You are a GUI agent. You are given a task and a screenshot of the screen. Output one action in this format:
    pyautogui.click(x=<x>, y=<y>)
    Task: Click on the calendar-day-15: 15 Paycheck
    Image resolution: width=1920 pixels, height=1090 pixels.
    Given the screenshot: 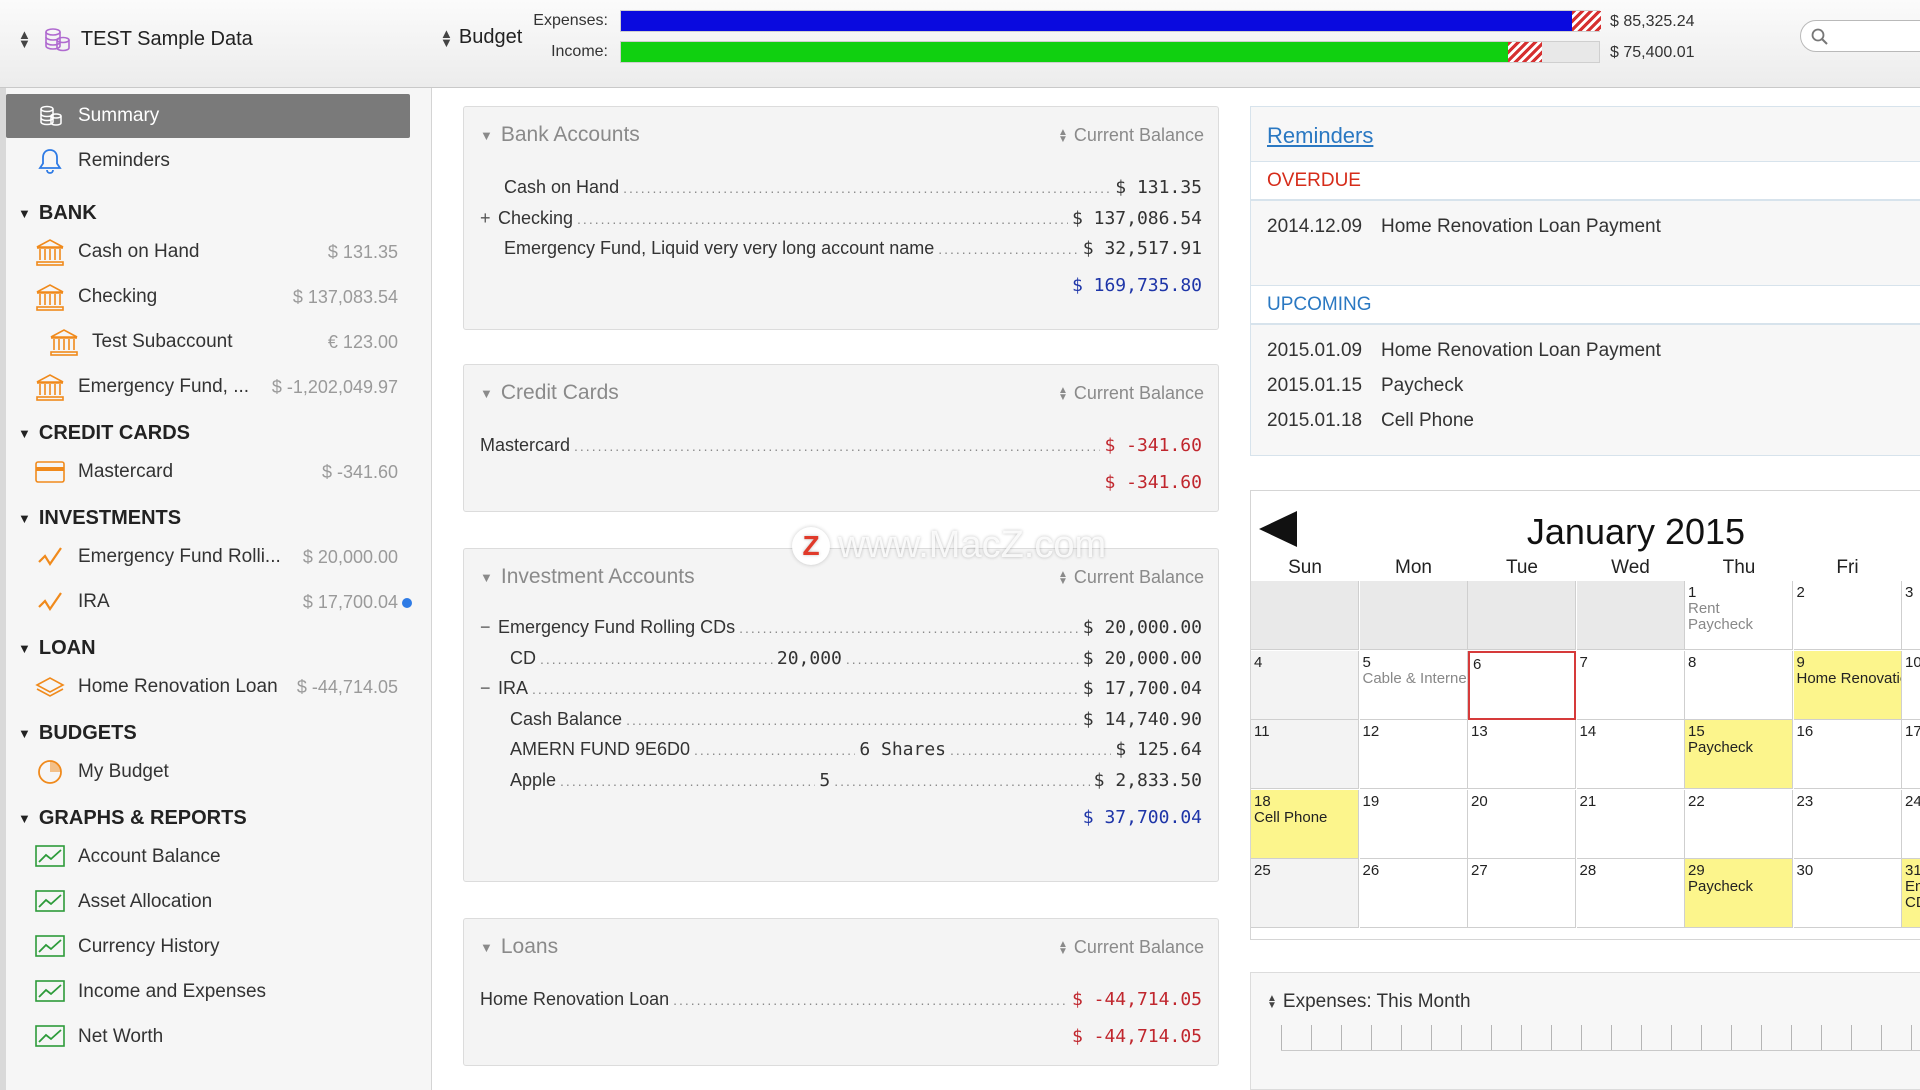 What is the action you would take?
    pyautogui.click(x=1739, y=754)
    